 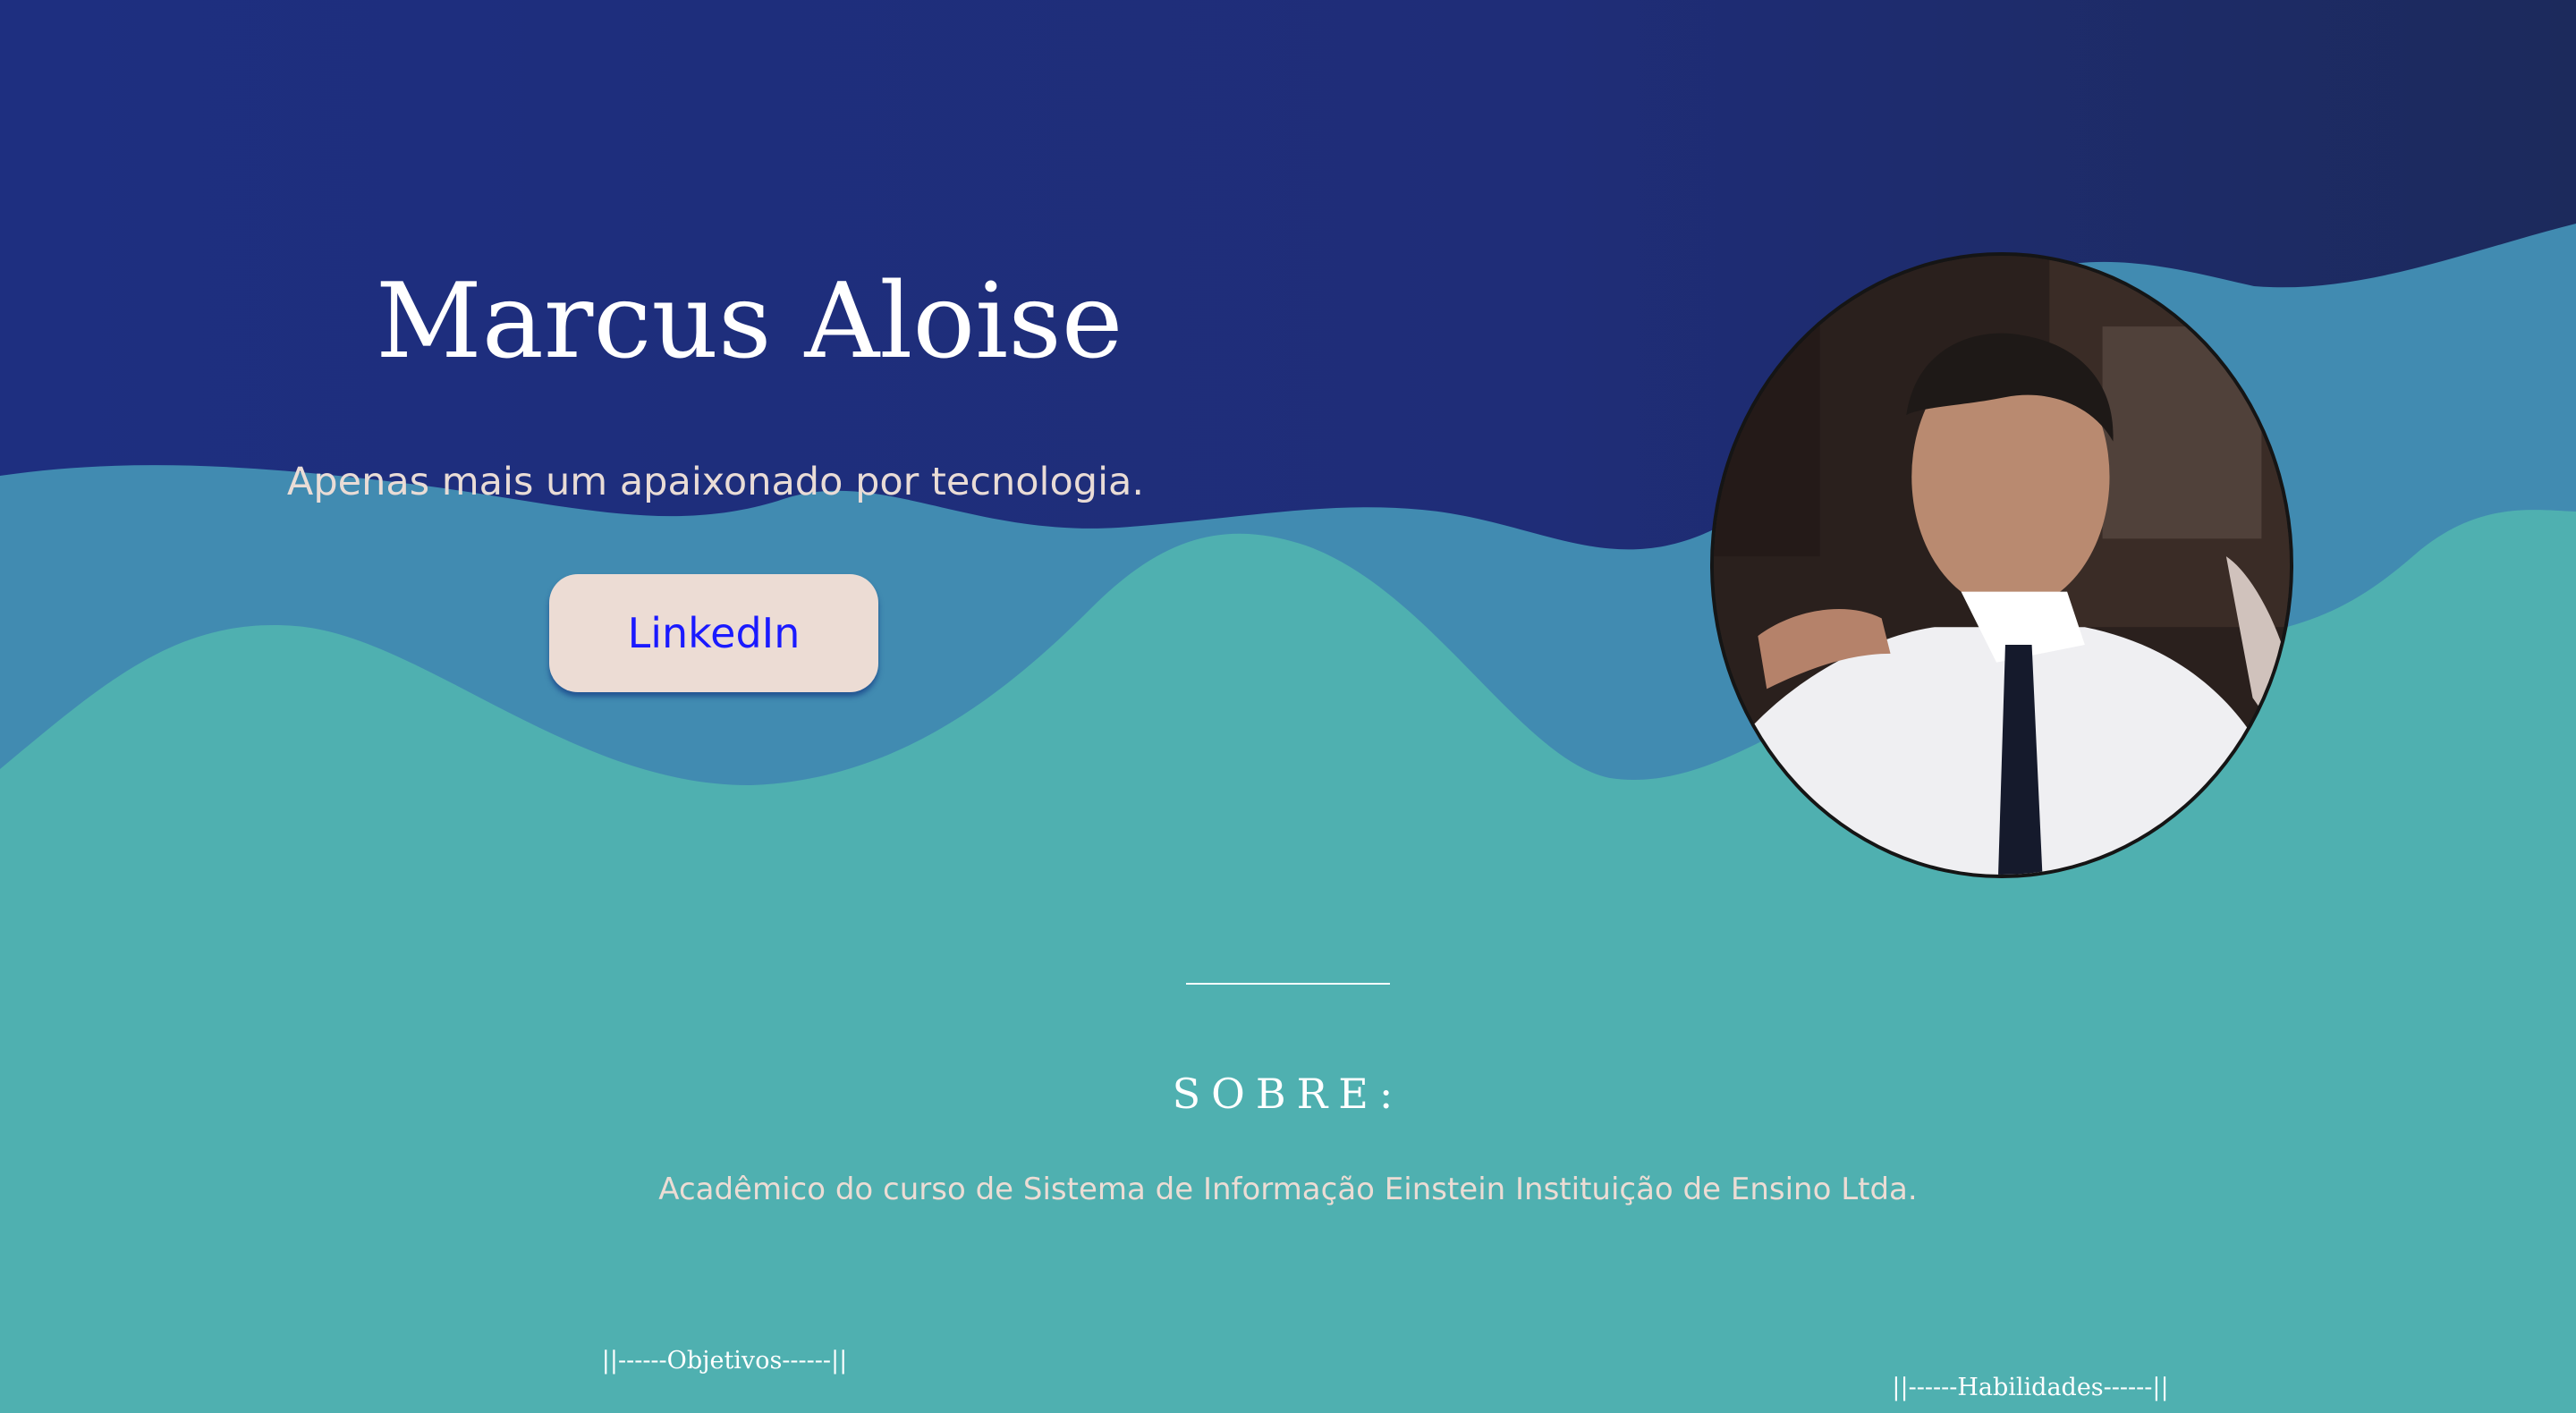 I want to click on objetivos-heading: ||------Objetivos------||, so click(x=724, y=1361).